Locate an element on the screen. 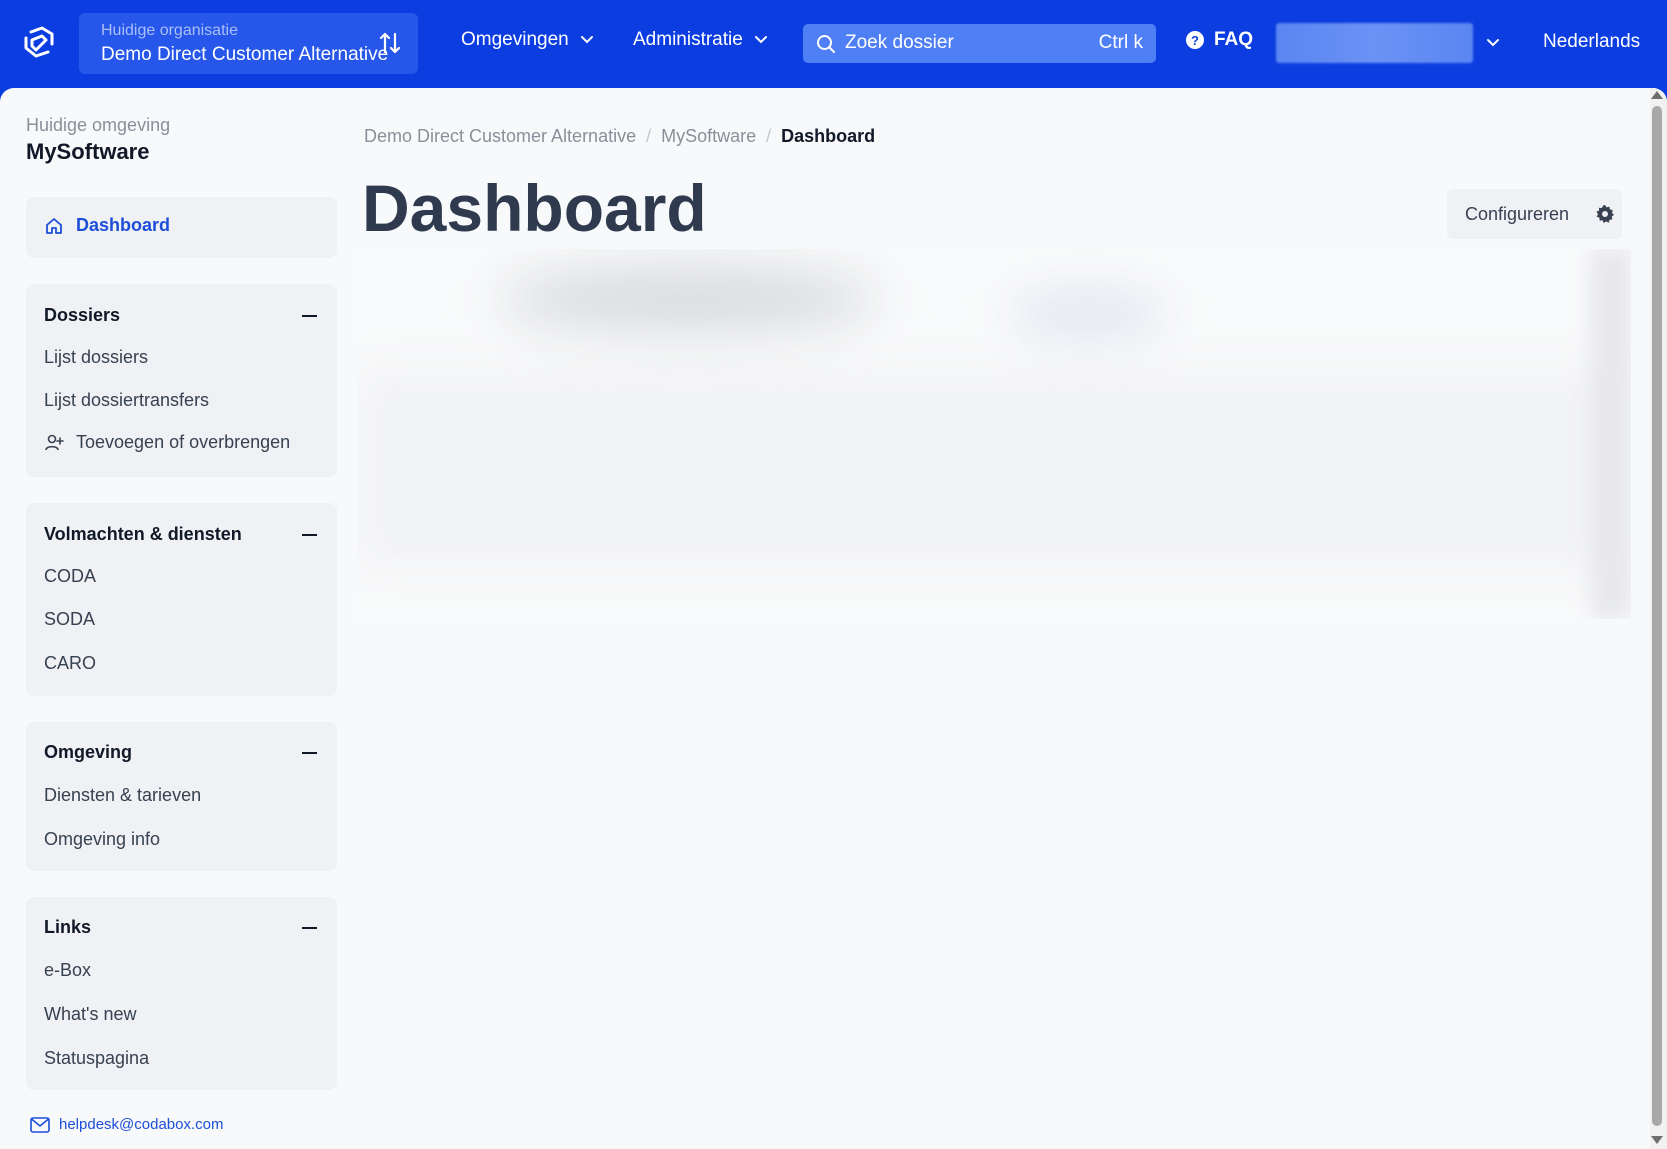 The width and height of the screenshot is (1667, 1149). sidebar-item-whats-new: What's new is located at coordinates (90, 1014).